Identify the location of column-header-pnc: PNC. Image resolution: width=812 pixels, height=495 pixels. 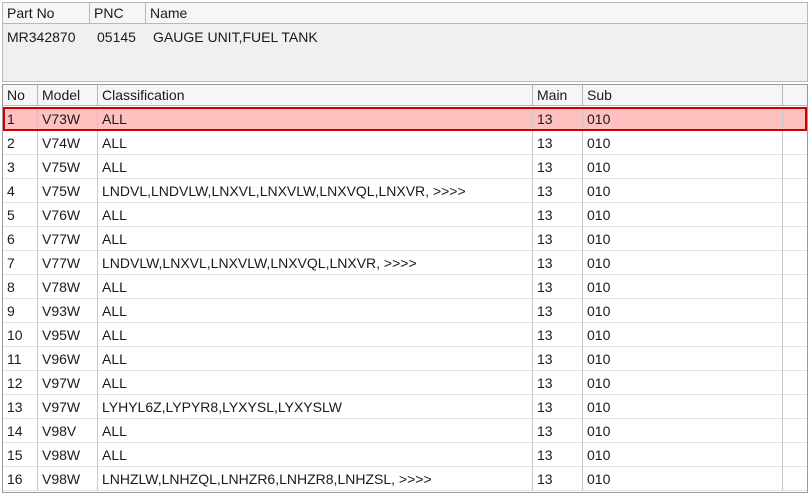
(118, 13).